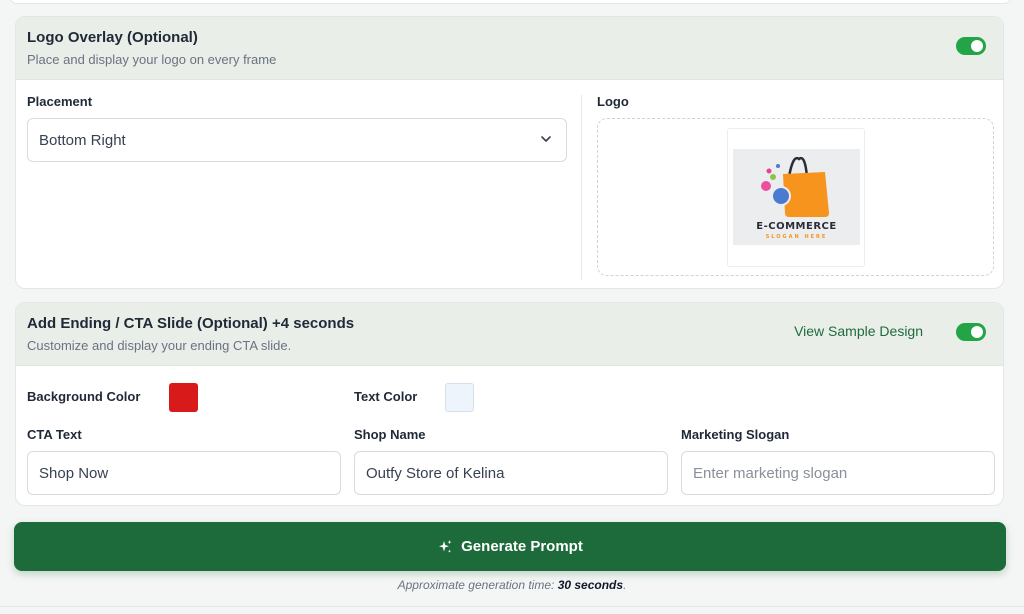 The height and width of the screenshot is (614, 1024). Describe the element at coordinates (512, 606) in the screenshot. I see `page-bottom-divider` at that location.